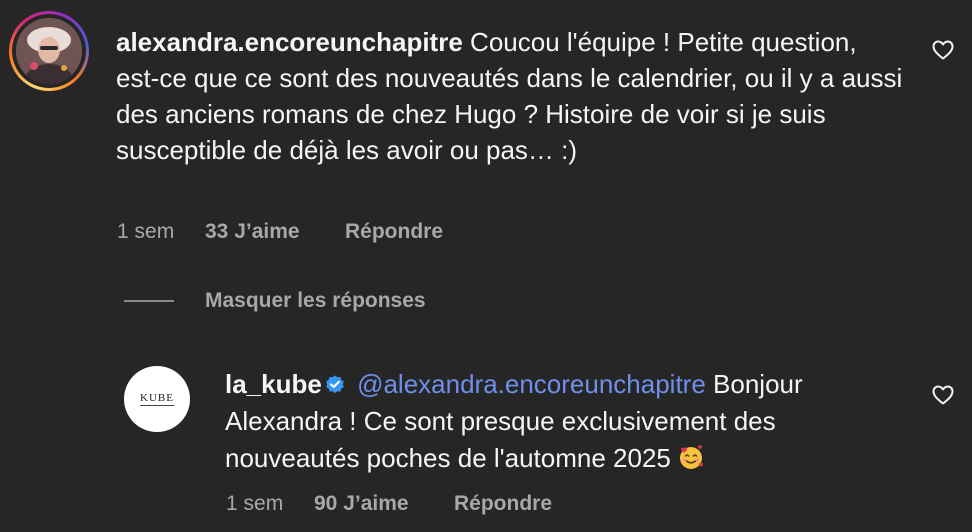 The height and width of the screenshot is (532, 972). What do you see at coordinates (273, 384) in the screenshot?
I see `reply-username: la_kube` at bounding box center [273, 384].